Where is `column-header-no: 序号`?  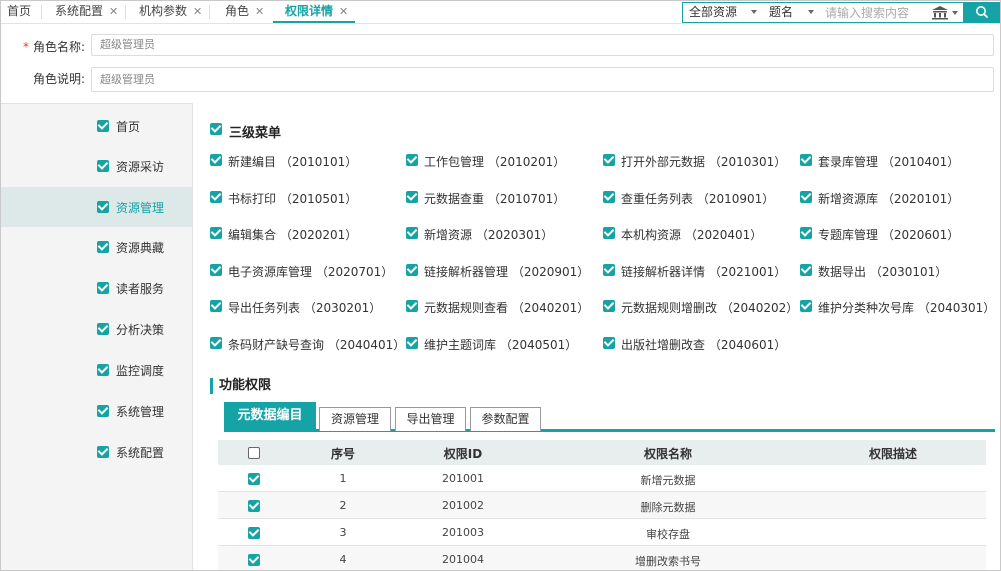 column-header-no: 序号 is located at coordinates (342, 454).